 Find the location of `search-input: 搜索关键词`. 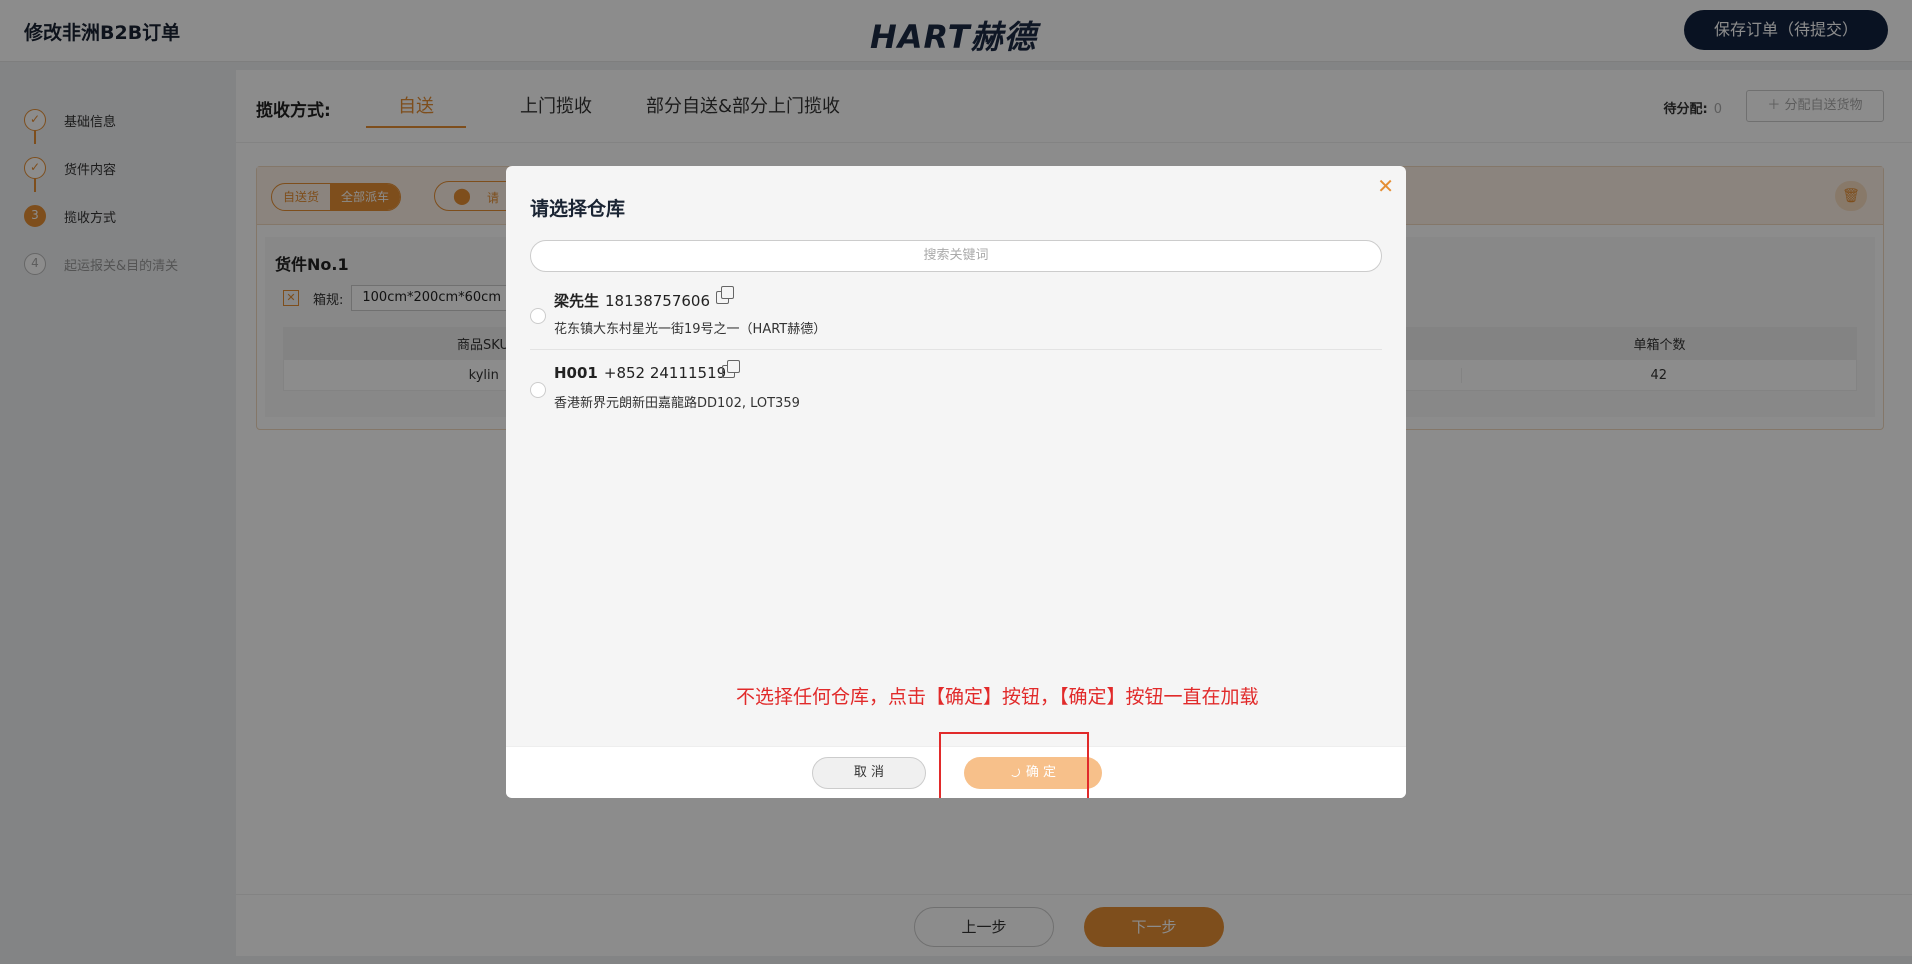

search-input: 搜索关键词 is located at coordinates (956, 256).